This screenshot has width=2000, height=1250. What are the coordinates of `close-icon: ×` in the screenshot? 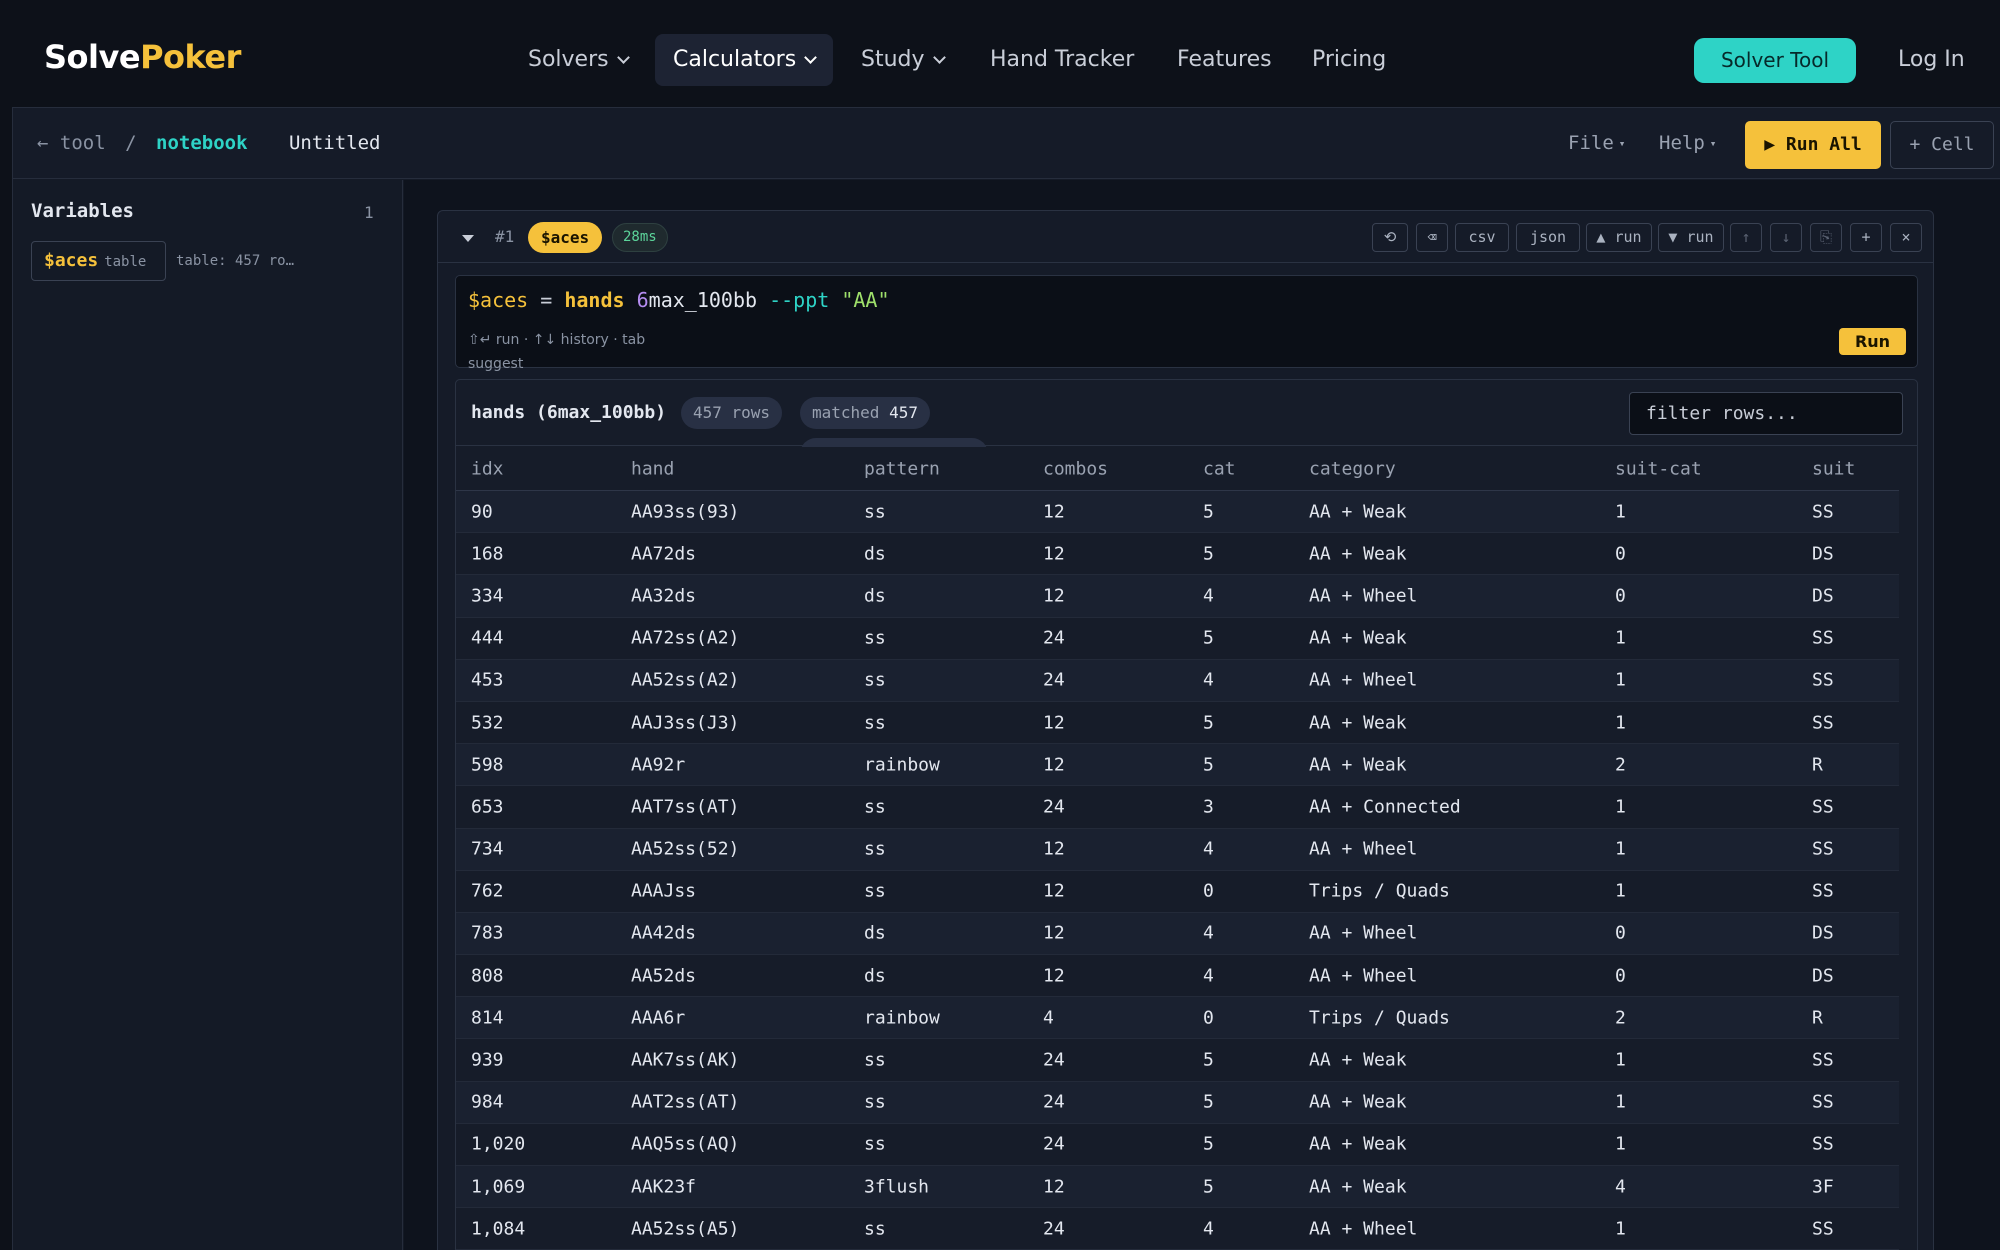 It's located at (1906, 237).